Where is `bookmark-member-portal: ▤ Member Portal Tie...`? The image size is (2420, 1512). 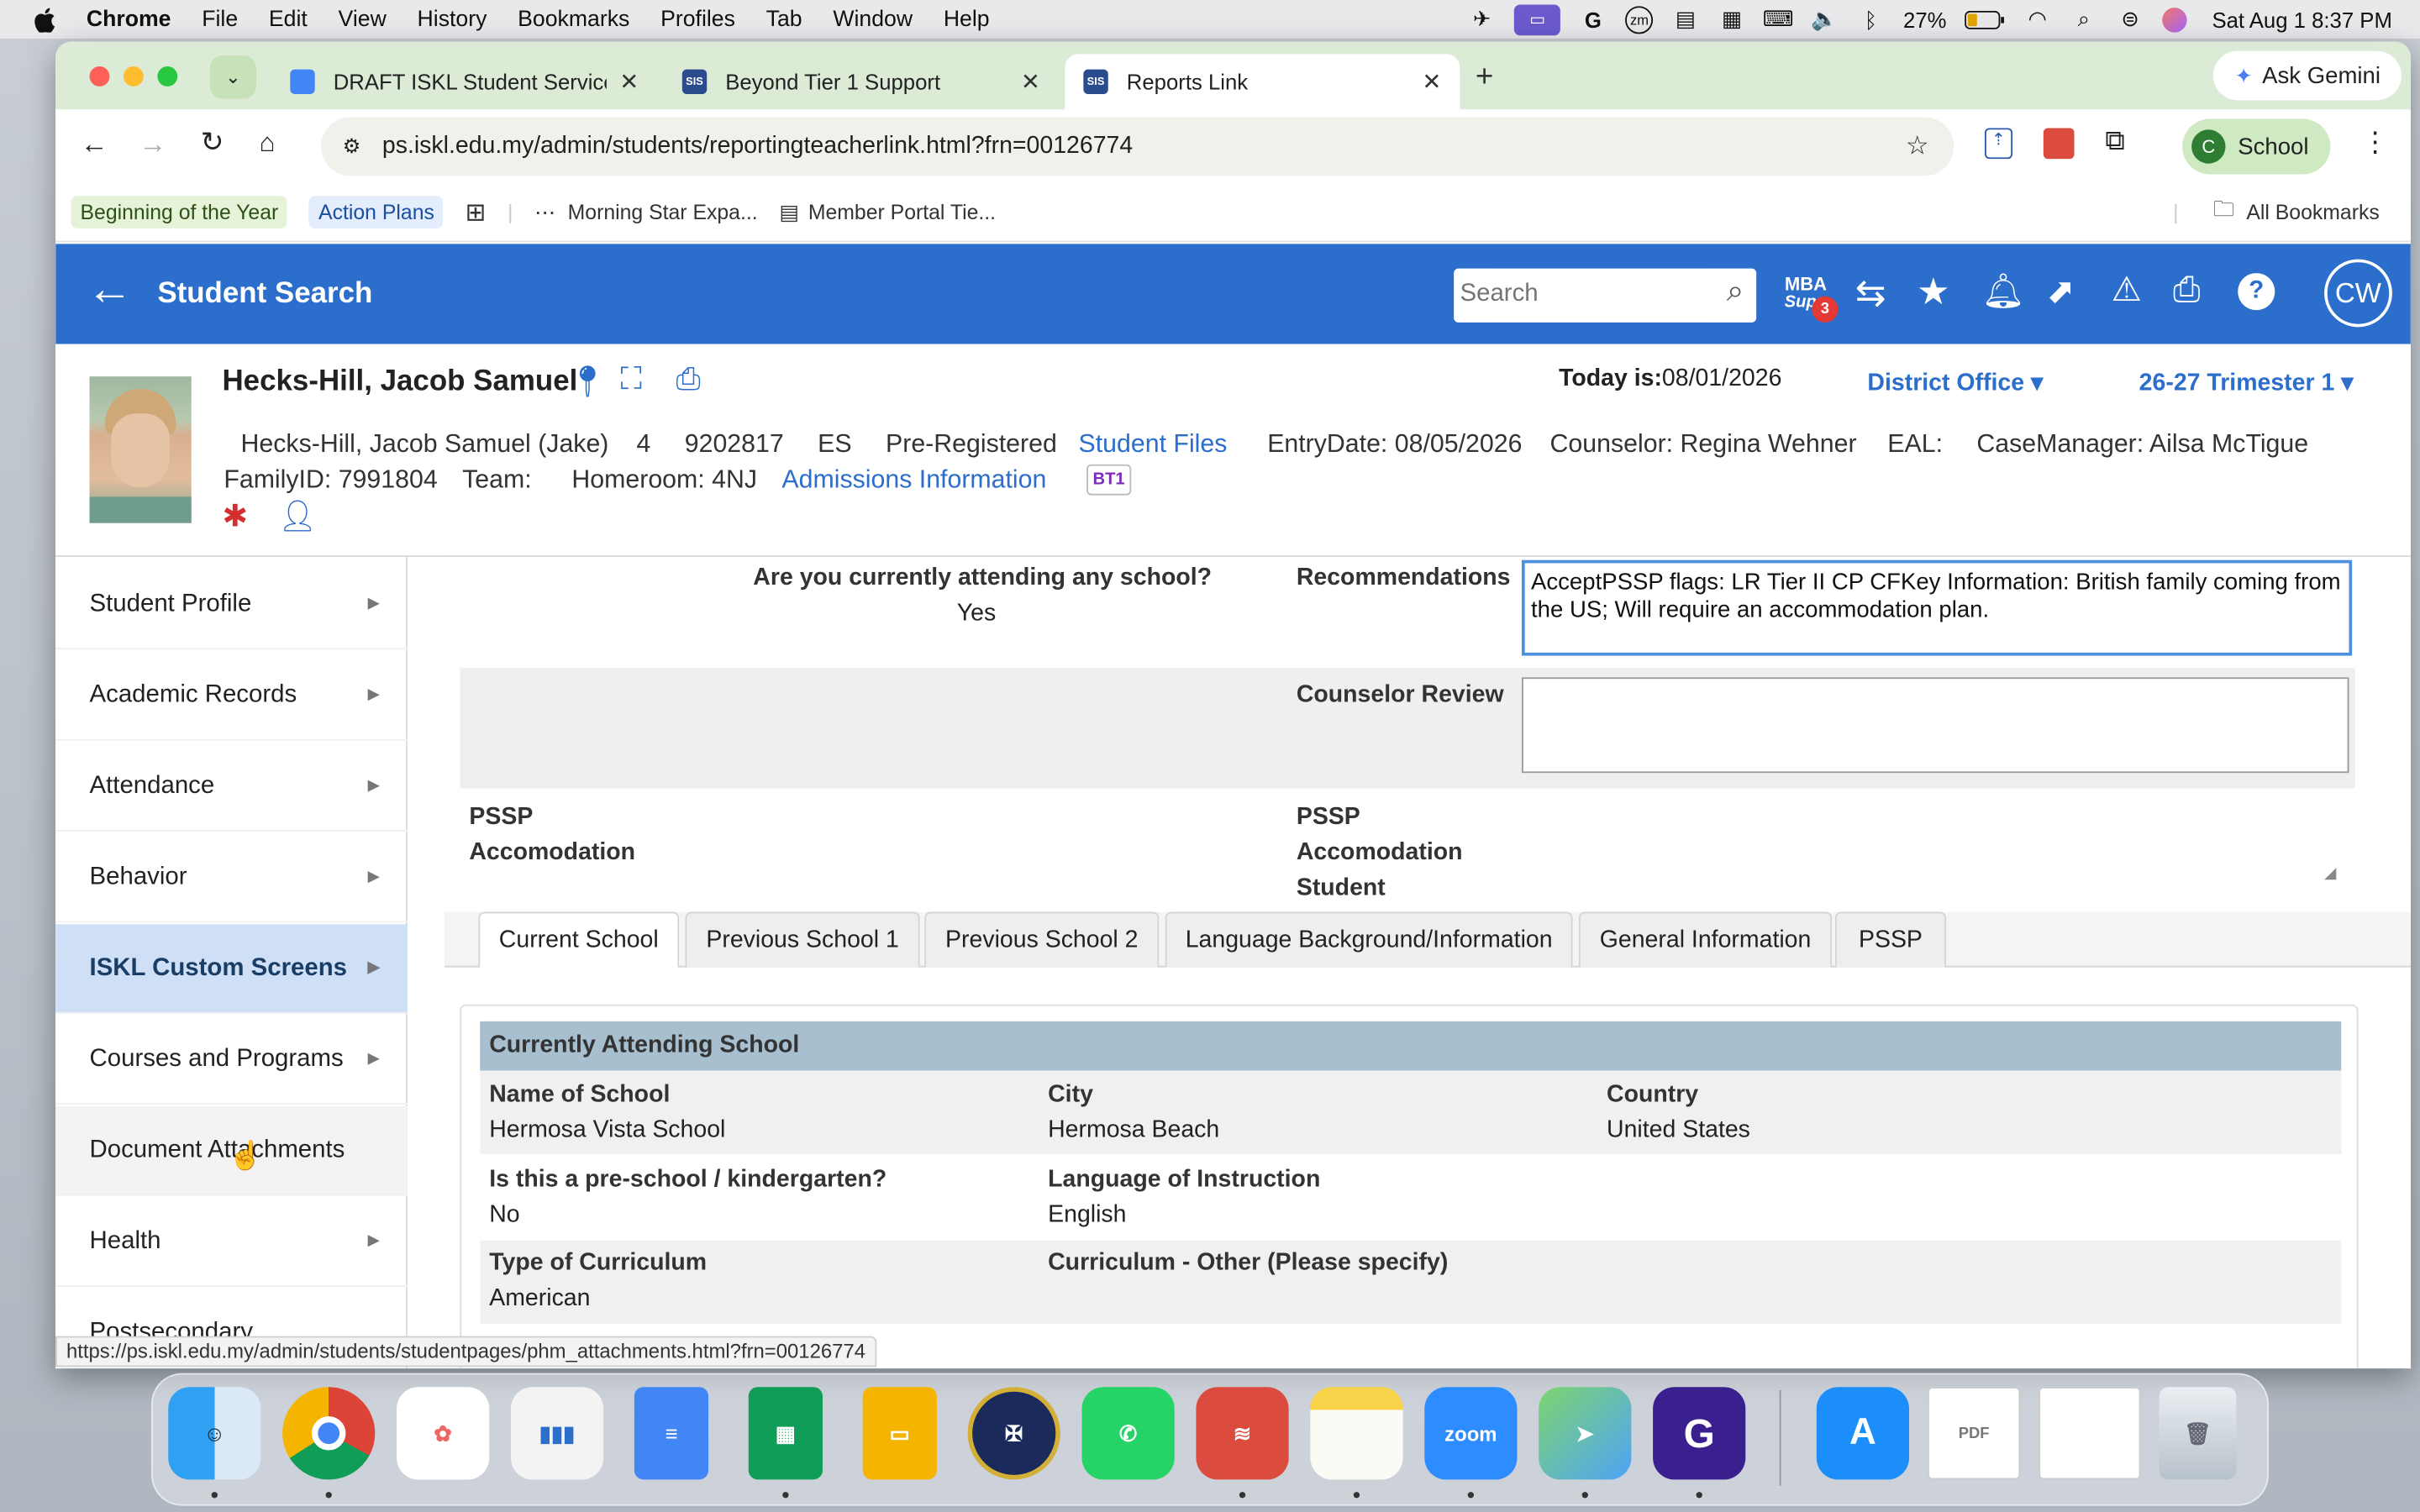 bookmark-member-portal: ▤ Member Portal Tie... is located at coordinates (887, 212).